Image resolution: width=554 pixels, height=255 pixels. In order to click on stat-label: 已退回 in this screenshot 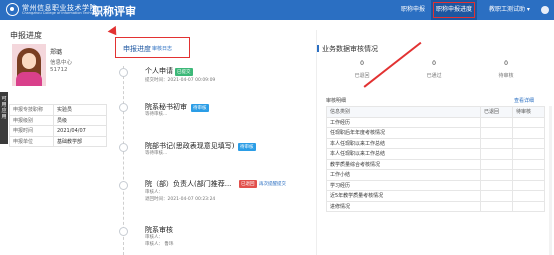, I will do `click(362, 76)`.